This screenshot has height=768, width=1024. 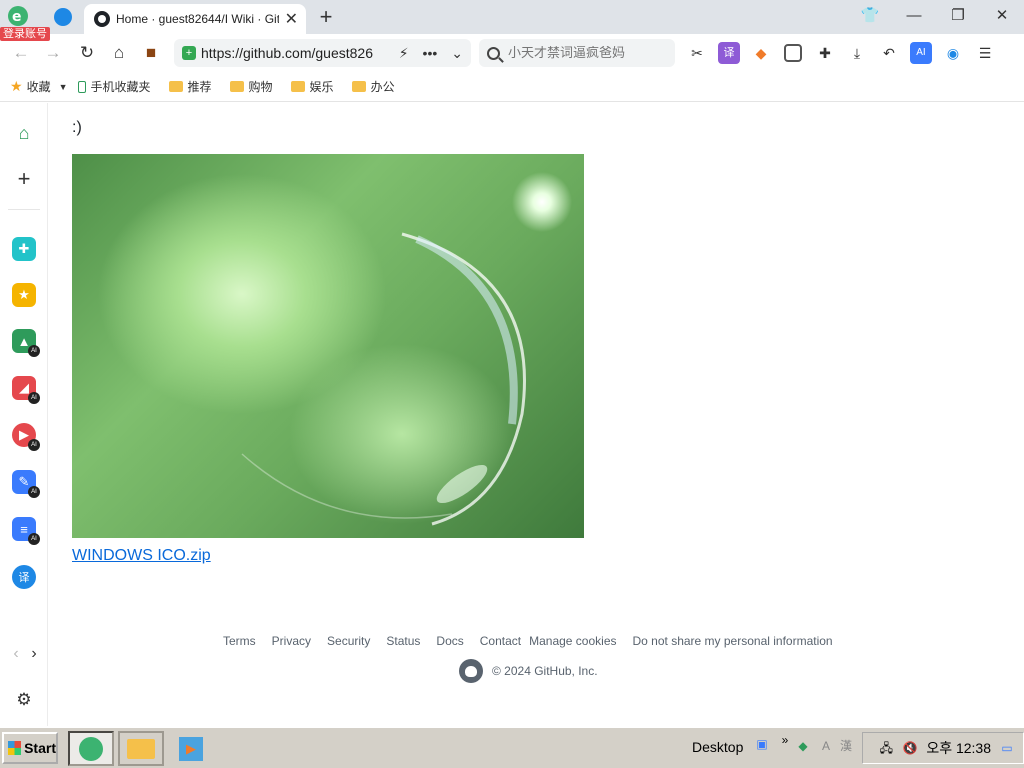 I want to click on window-controls: 👕 — ❐ ✕, so click(x=936, y=15).